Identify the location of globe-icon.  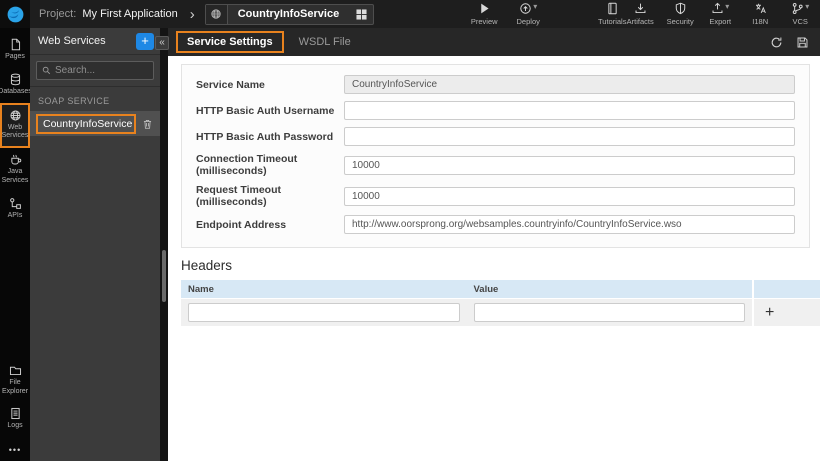
(15, 115).